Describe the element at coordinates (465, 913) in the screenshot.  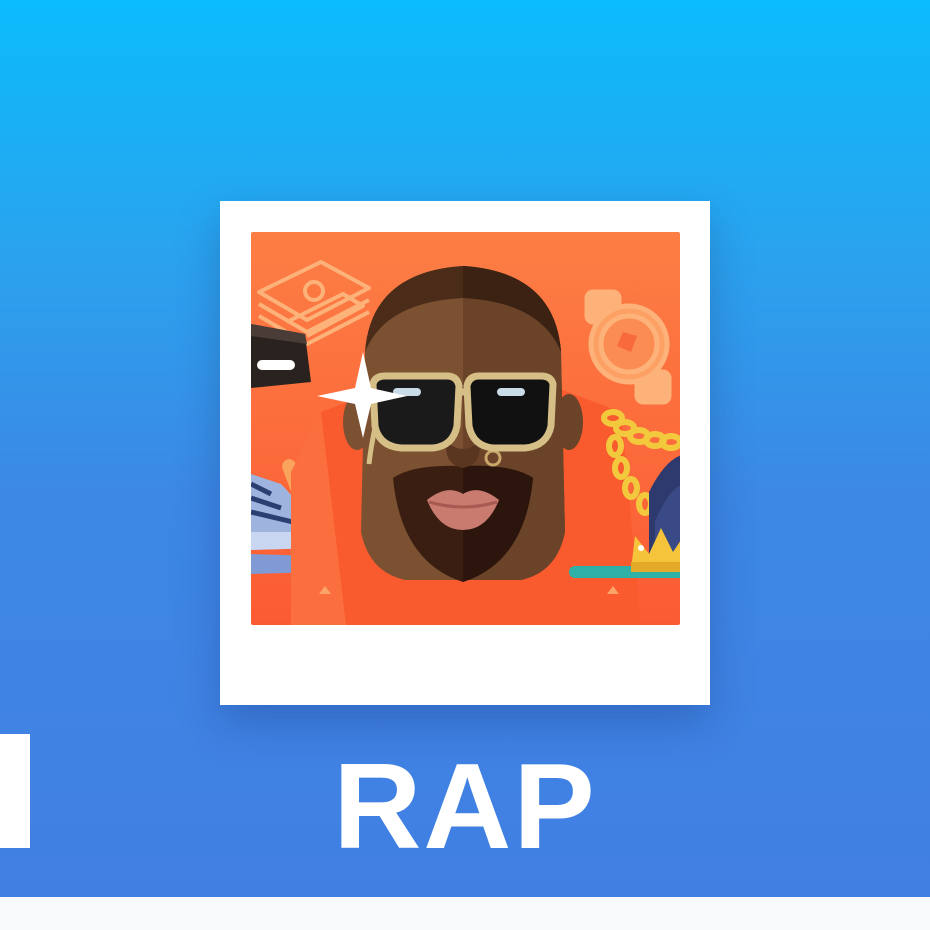
I see `bottom-strip` at that location.